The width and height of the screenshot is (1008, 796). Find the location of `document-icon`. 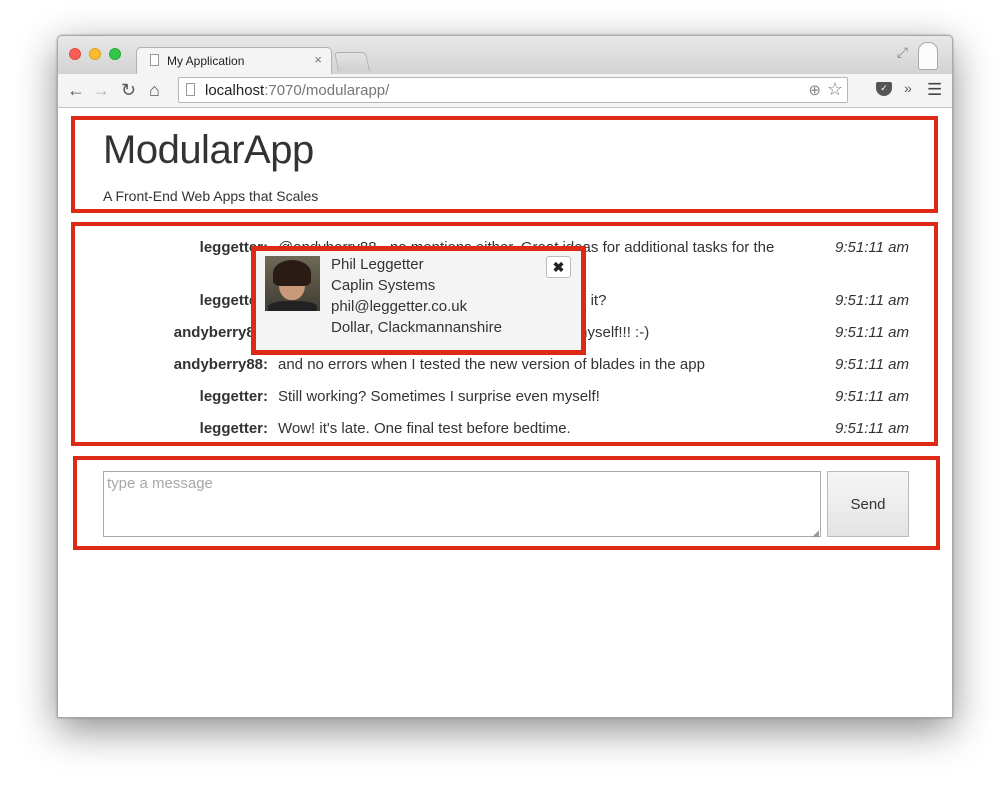

document-icon is located at coordinates (154, 60).